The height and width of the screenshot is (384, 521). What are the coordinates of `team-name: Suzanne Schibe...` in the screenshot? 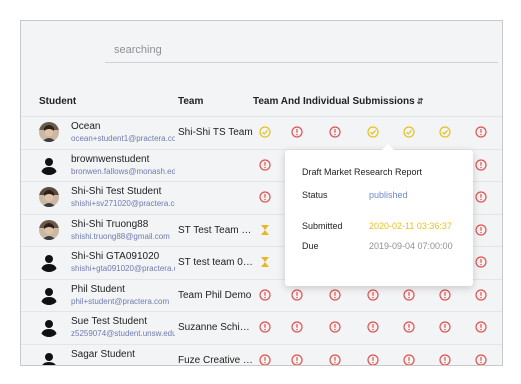 It's located at (216, 327).